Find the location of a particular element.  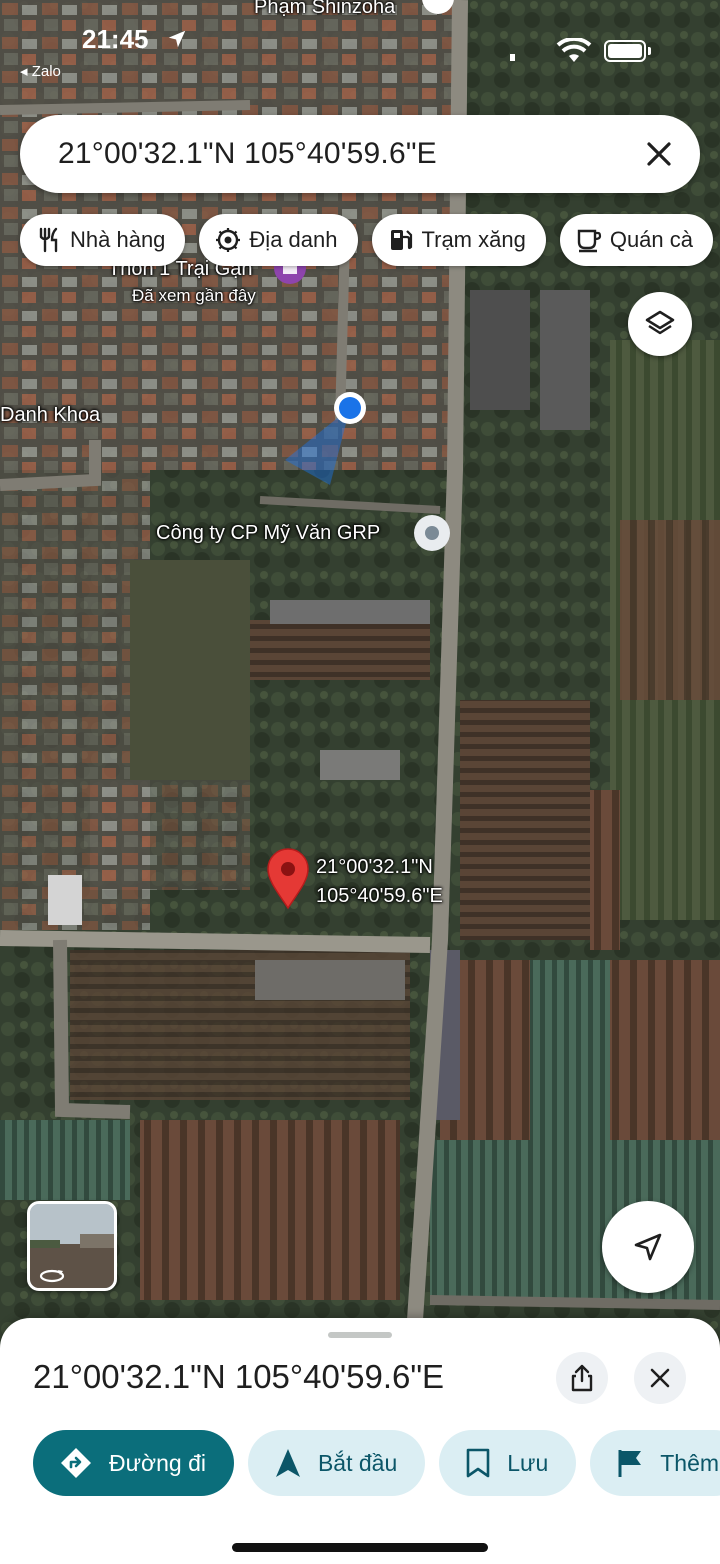

chip-label: Quán cà is located at coordinates (651, 239).